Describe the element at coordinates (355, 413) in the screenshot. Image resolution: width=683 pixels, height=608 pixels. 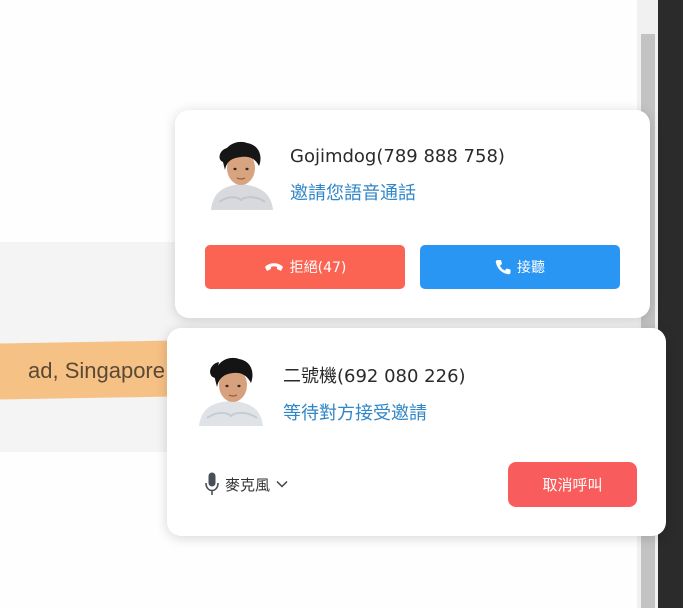
I see `call-status: 等待對方接受邀請` at that location.